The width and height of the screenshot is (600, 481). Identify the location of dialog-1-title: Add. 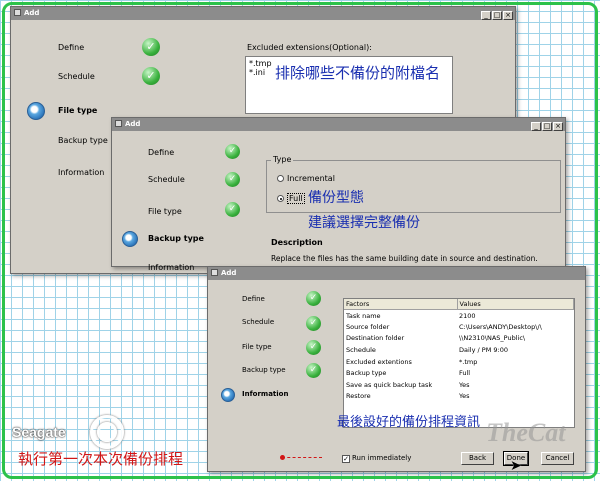
(32, 13).